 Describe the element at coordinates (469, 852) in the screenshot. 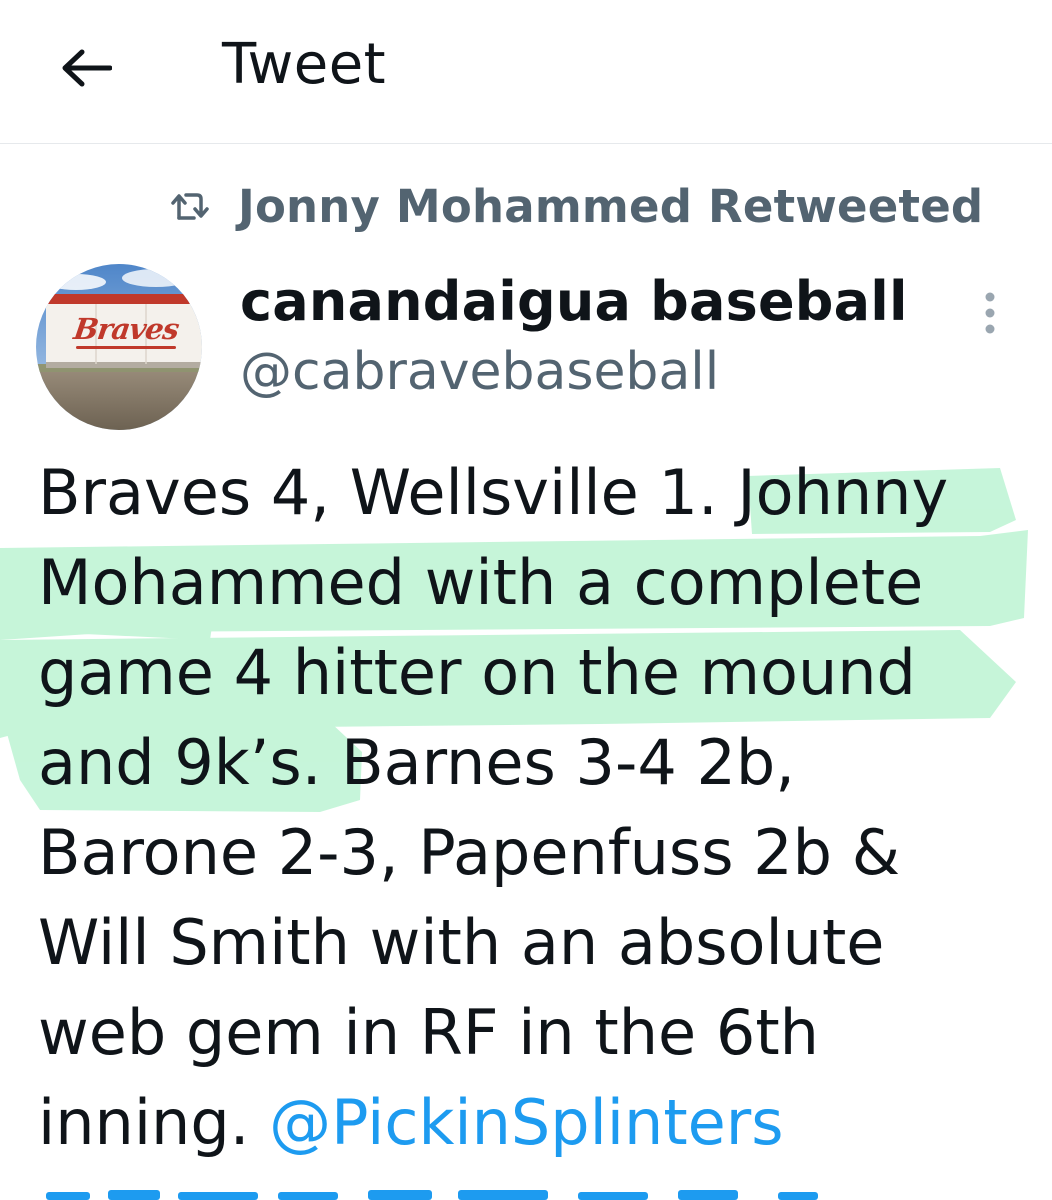

I see `tweet-text-line: Barone 2-3, Papenfuss 2b &` at that location.